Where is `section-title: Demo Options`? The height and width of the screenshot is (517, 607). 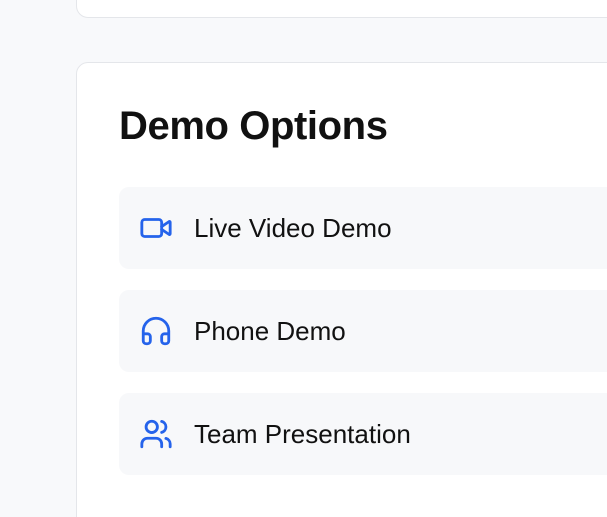
section-title: Demo Options is located at coordinates (253, 126).